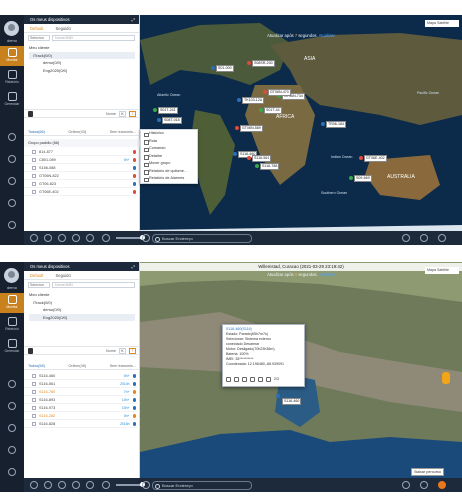 This screenshot has height=500, width=462. I want to click on ctx-history: Histórico, so click(169, 134).